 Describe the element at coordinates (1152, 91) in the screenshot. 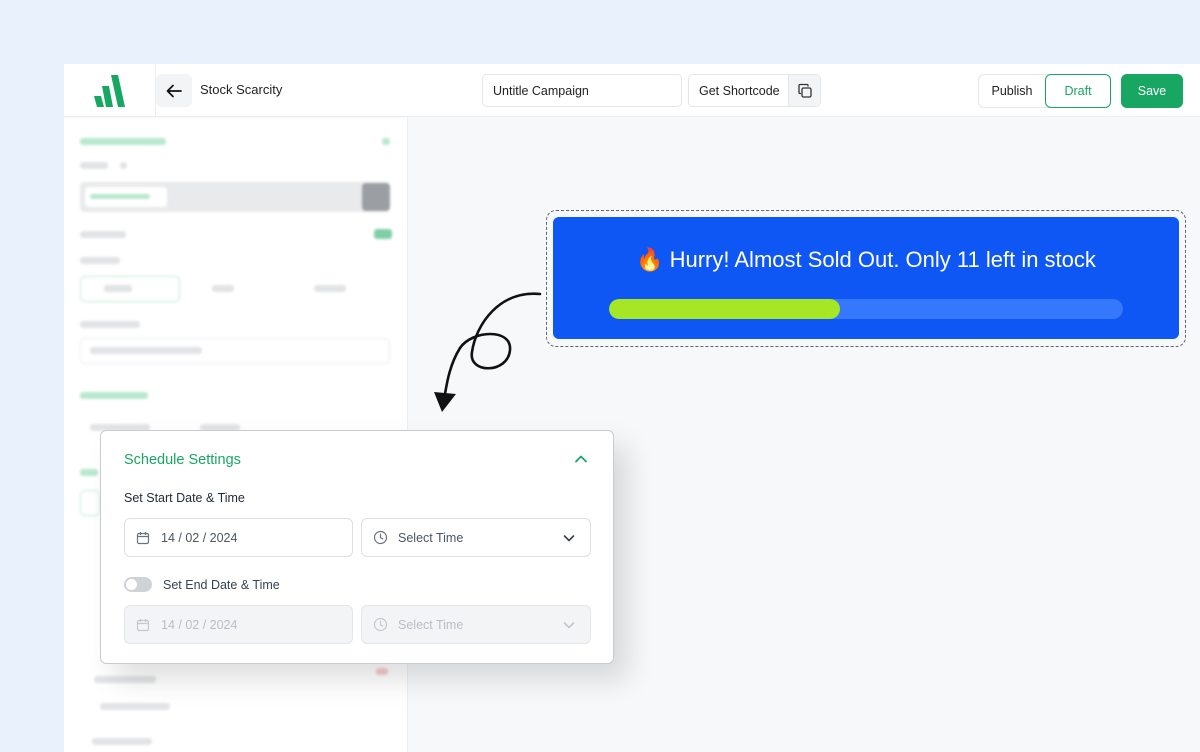

I see `save-button: Save` at that location.